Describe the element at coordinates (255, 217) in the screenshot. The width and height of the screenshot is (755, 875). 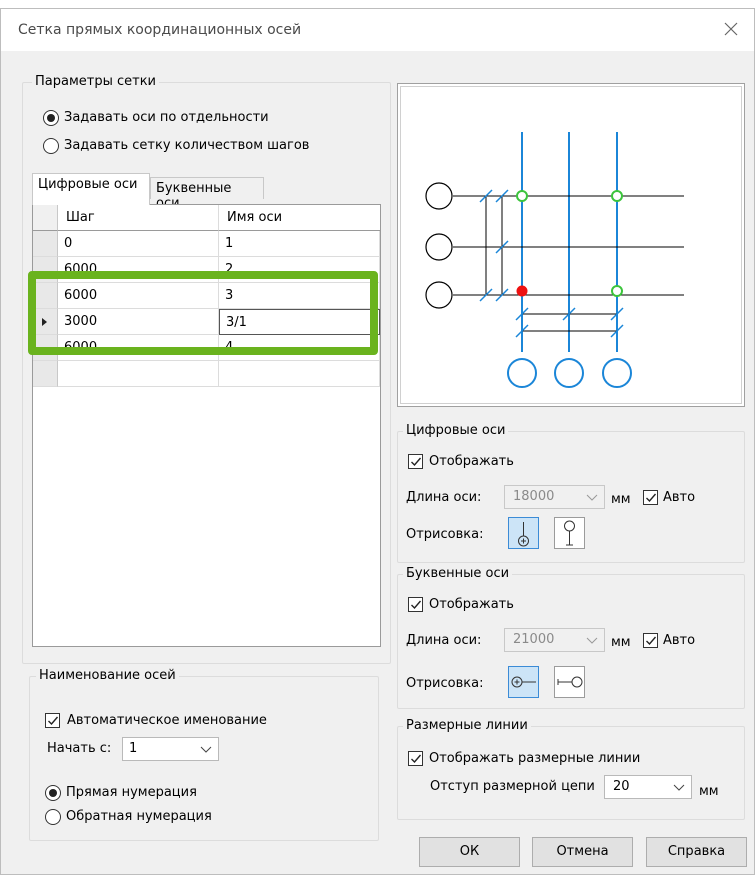
I see `table-header-axis-name-label: Имя оси` at that location.